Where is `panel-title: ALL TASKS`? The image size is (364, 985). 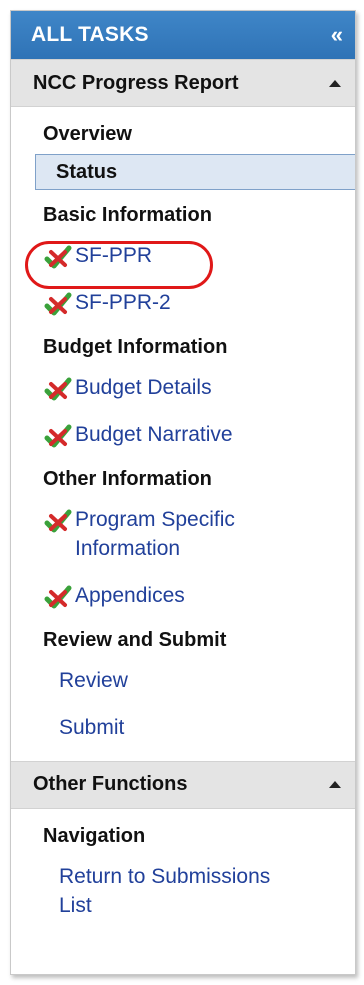 panel-title: ALL TASKS is located at coordinates (90, 34).